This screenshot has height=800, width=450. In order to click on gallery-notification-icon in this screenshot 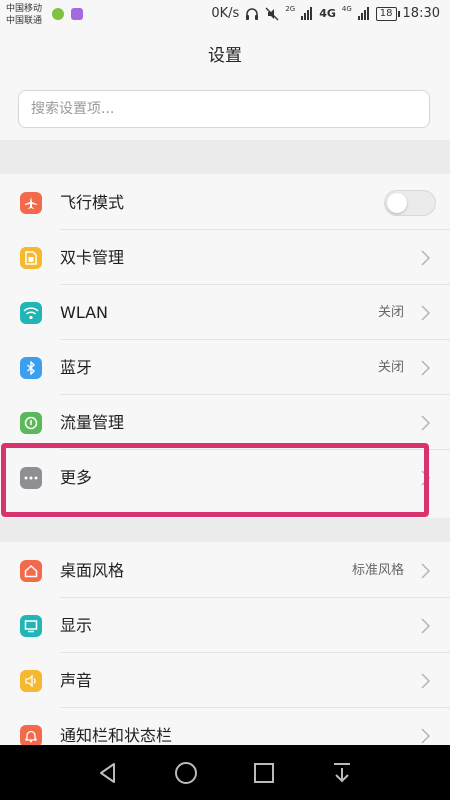, I will do `click(77, 14)`.